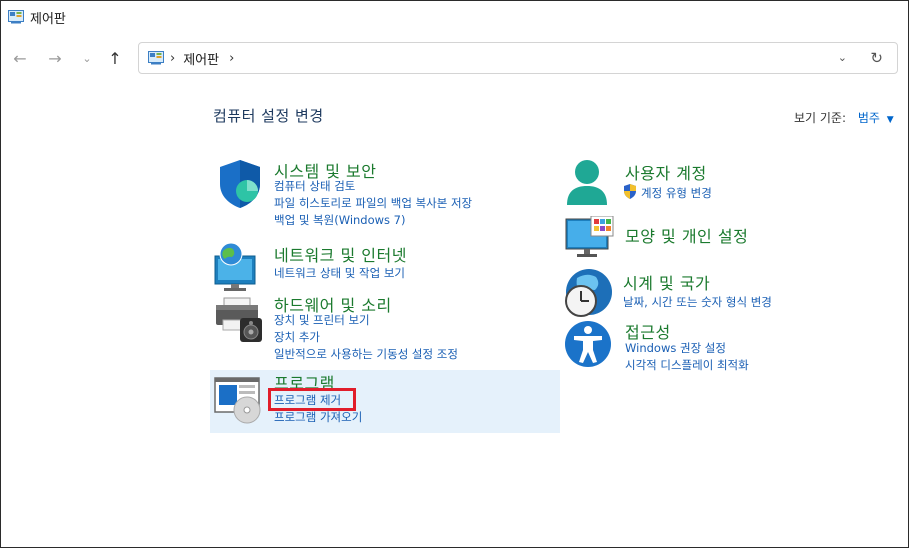 This screenshot has height=548, width=909. Describe the element at coordinates (318, 417) in the screenshot. I see `link-get-programs: 프로그램 가져오기` at that location.